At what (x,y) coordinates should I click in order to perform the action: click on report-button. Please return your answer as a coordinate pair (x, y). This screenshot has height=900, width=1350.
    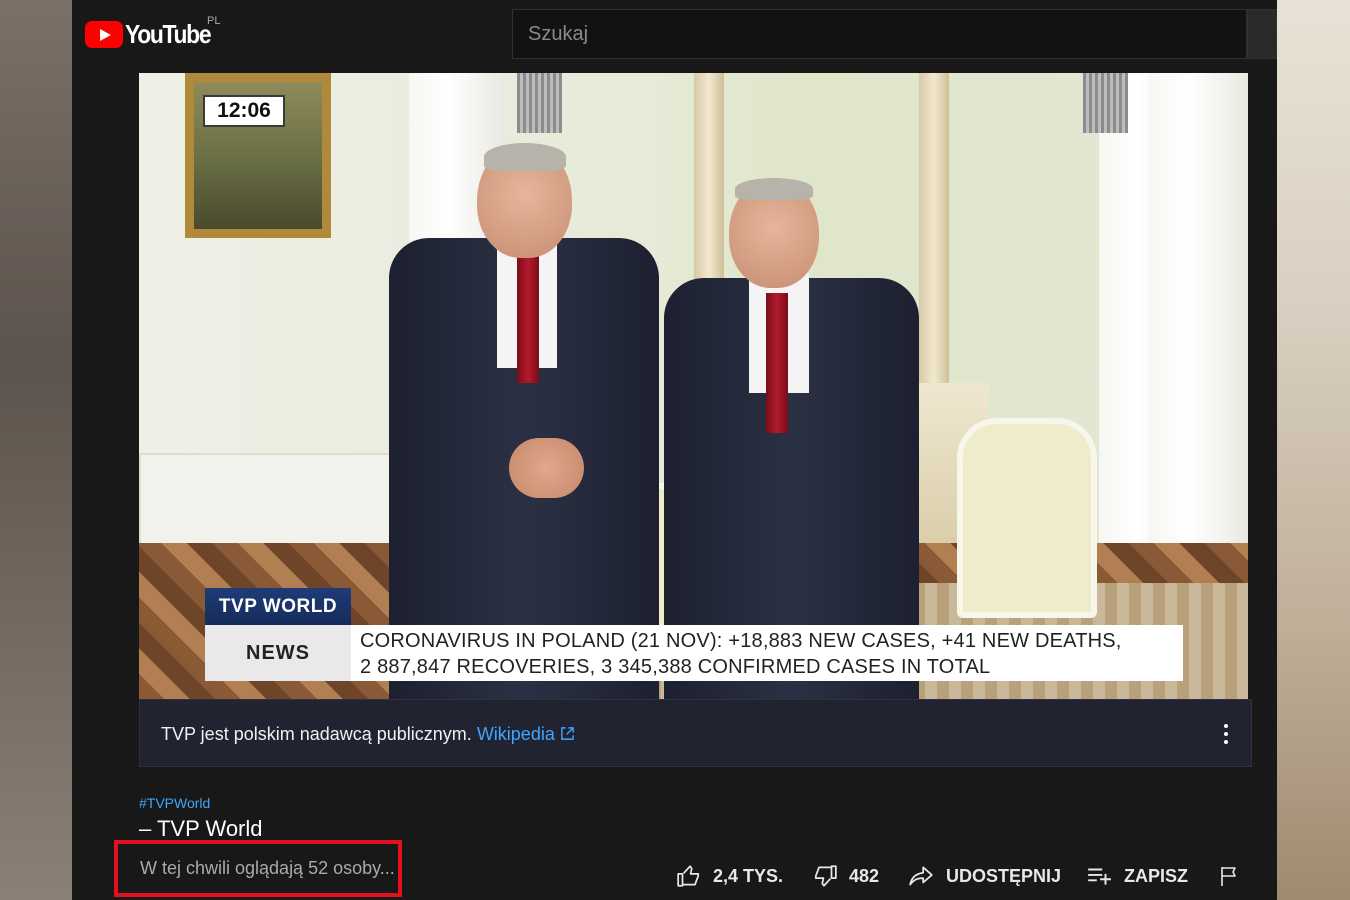
    Looking at the image, I should click on (1235, 876).